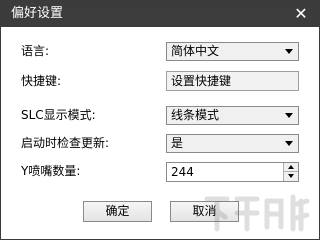 This screenshot has width=320, height=240. Describe the element at coordinates (291, 167) in the screenshot. I see `spin-up-icon` at that location.